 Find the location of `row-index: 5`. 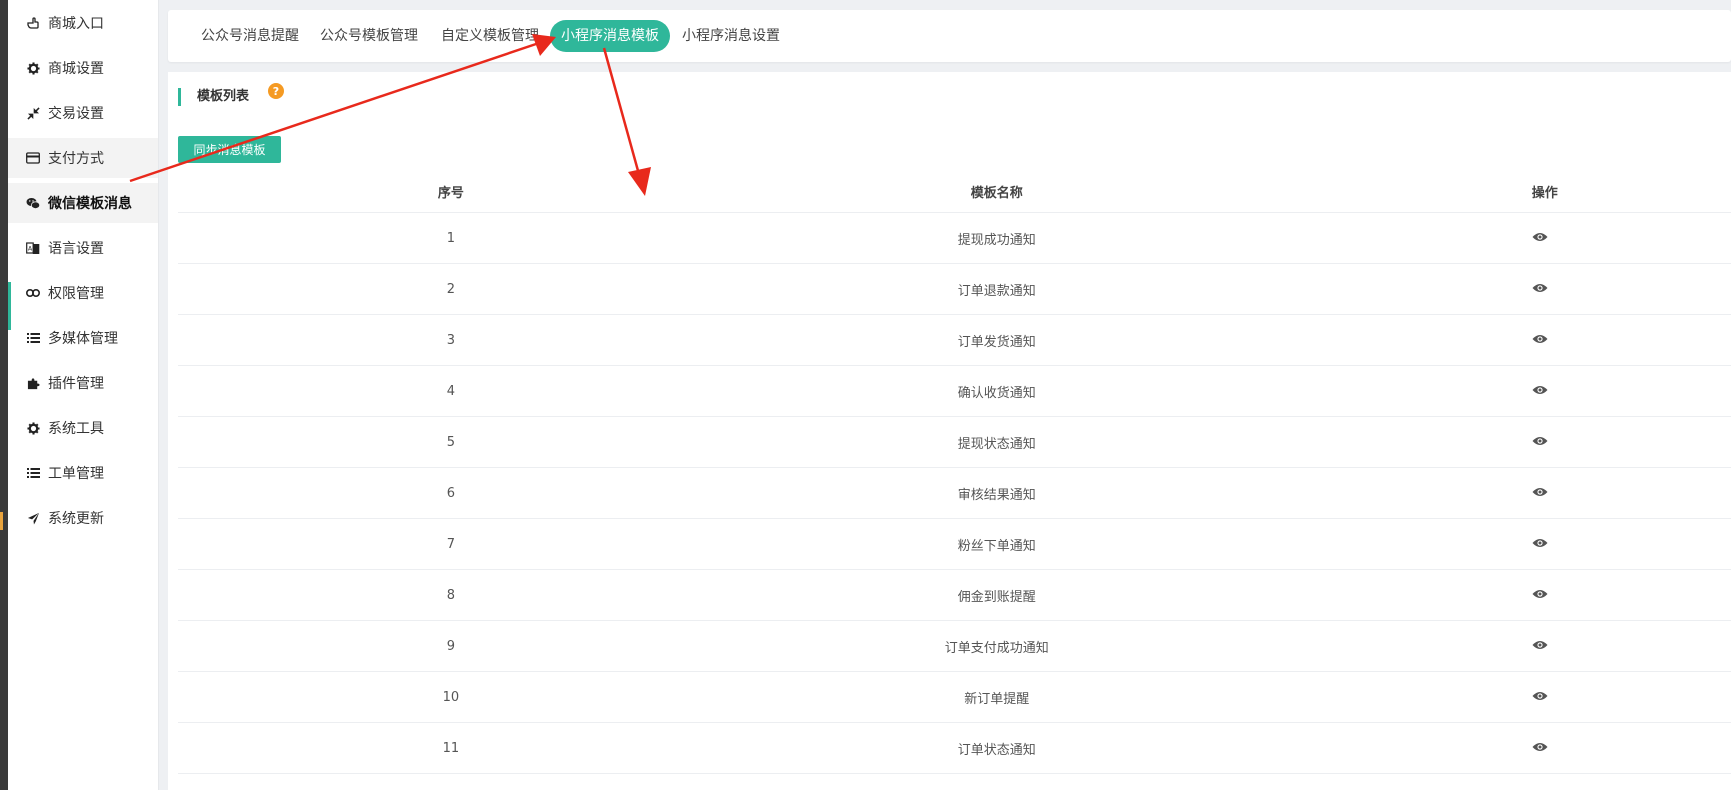

row-index: 5 is located at coordinates (451, 442).